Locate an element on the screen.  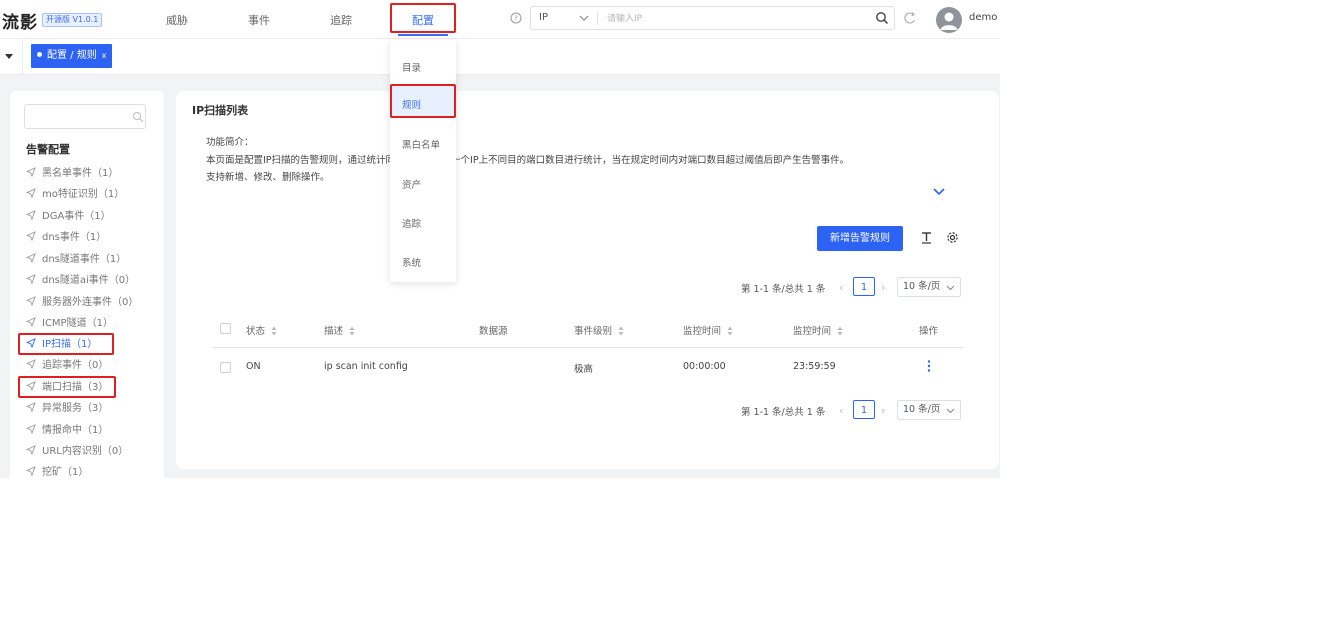
config-dropdown-menu: 目录 规则 黑白名单 资产 追踪 系统 is located at coordinates (423, 161).